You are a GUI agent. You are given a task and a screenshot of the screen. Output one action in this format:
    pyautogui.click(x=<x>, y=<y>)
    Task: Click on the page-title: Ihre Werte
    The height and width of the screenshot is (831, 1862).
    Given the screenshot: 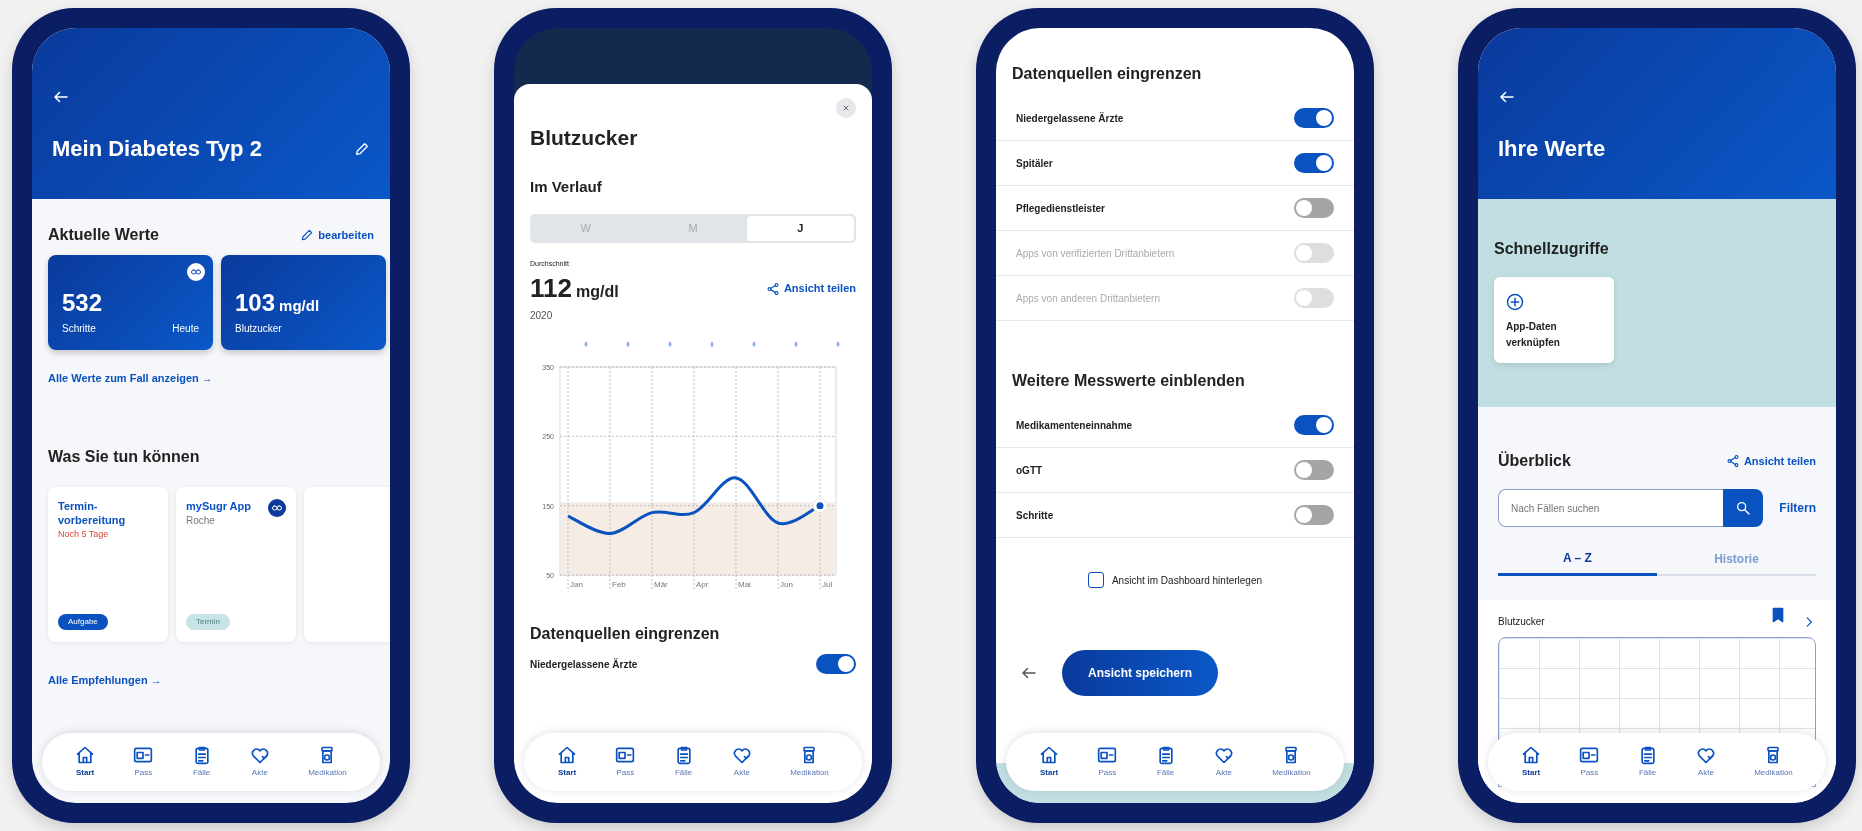 What is the action you would take?
    pyautogui.click(x=1552, y=149)
    